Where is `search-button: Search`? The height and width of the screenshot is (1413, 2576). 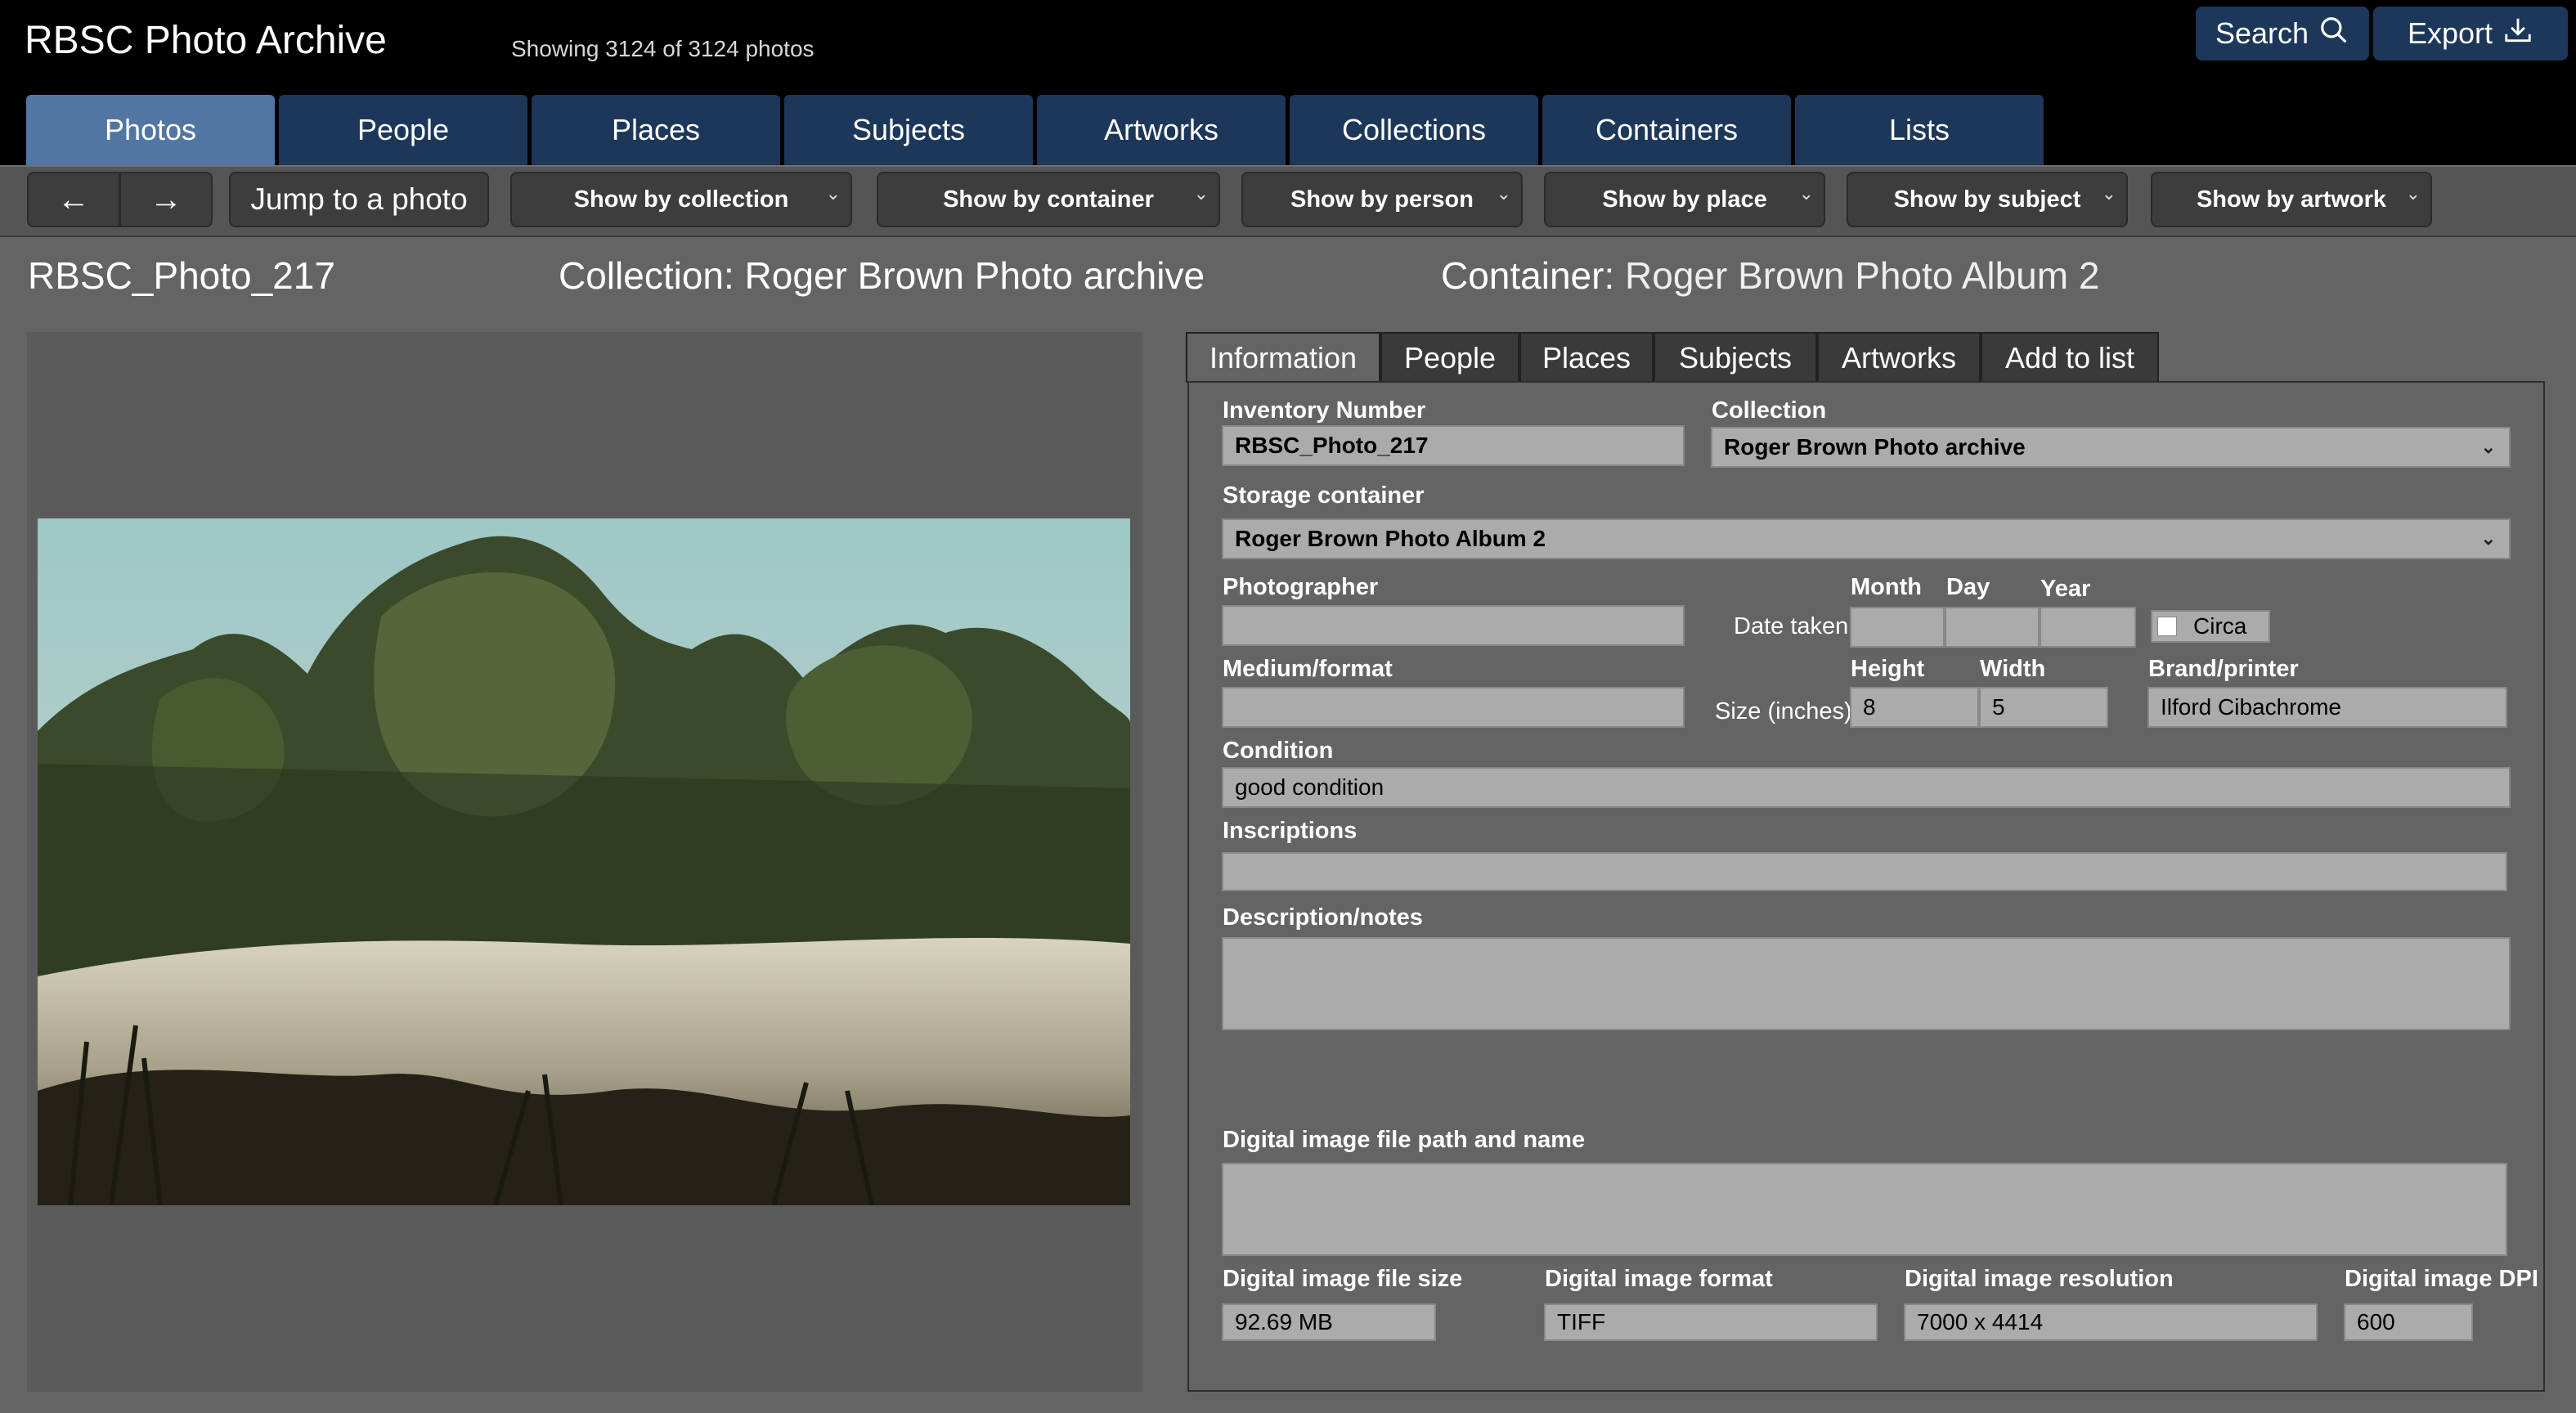 search-button: Search is located at coordinates (2283, 34).